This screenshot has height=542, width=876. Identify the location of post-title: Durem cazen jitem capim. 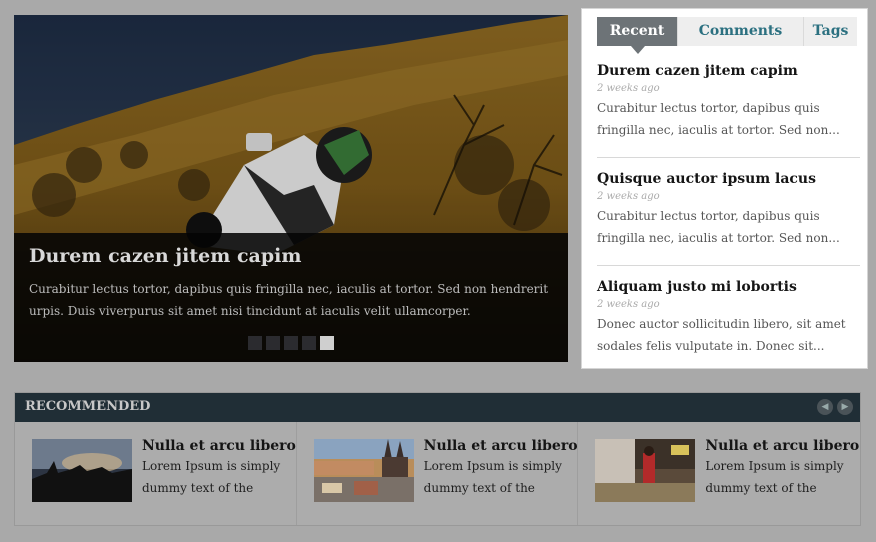
(728, 71).